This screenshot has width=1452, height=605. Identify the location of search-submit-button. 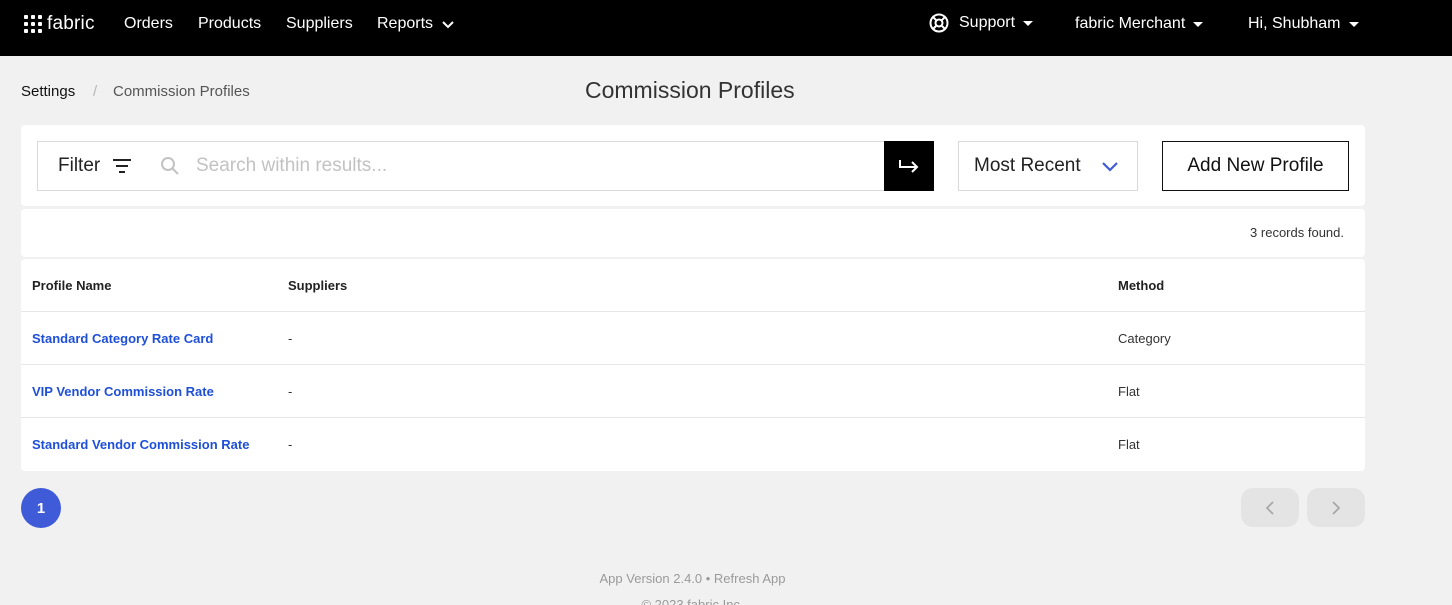
(909, 166).